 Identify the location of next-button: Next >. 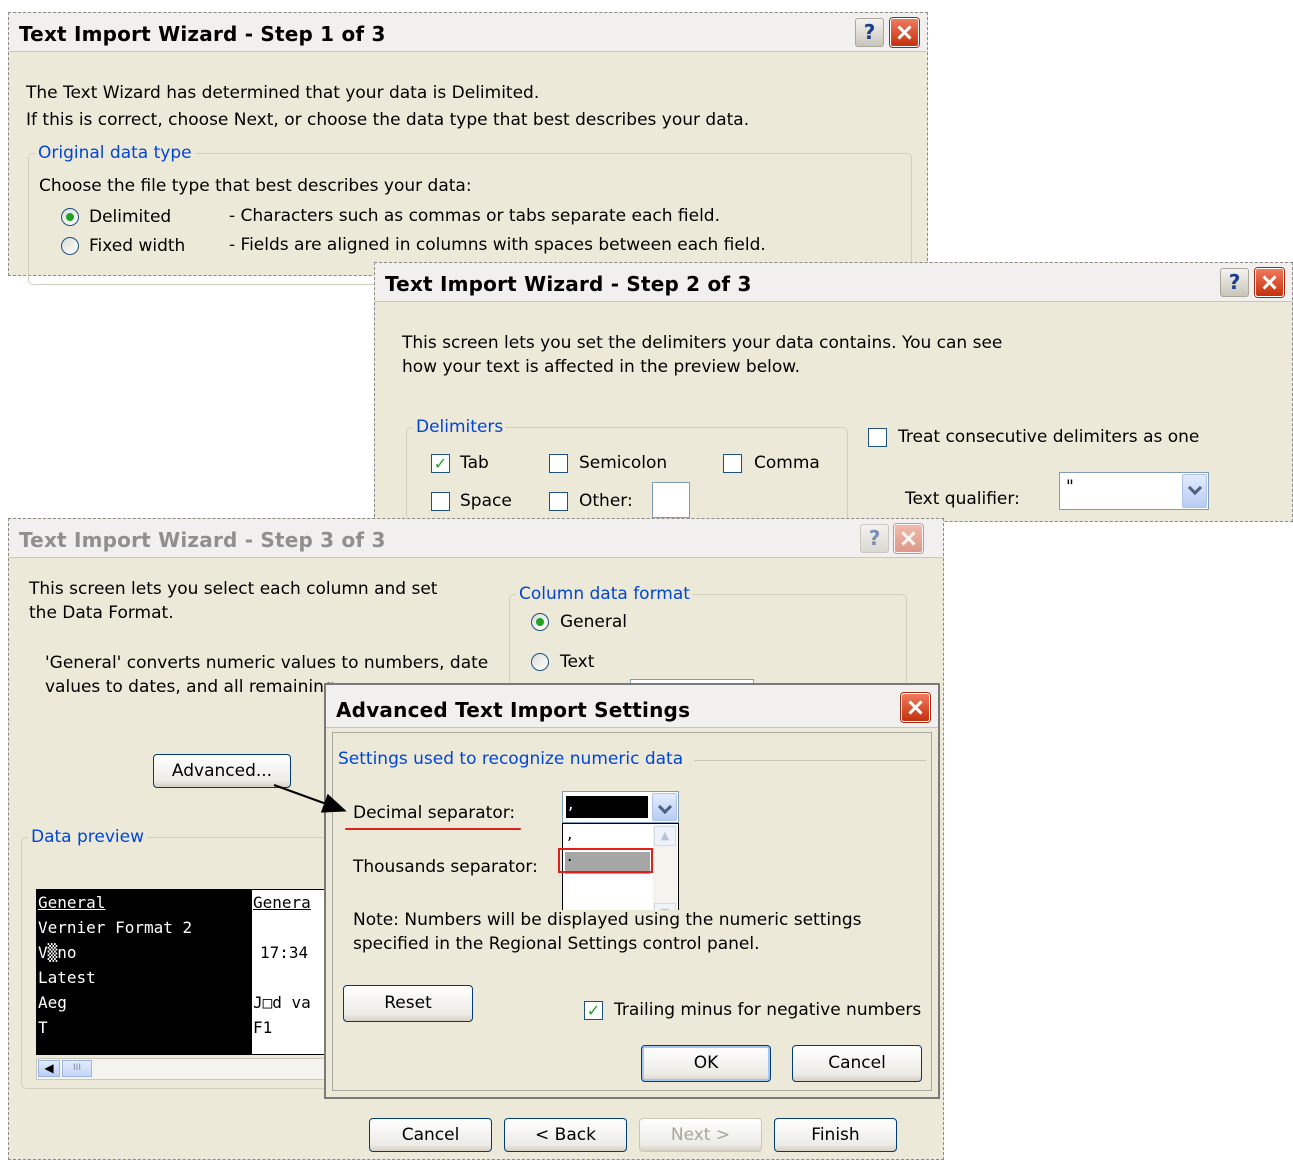
(700, 1135).